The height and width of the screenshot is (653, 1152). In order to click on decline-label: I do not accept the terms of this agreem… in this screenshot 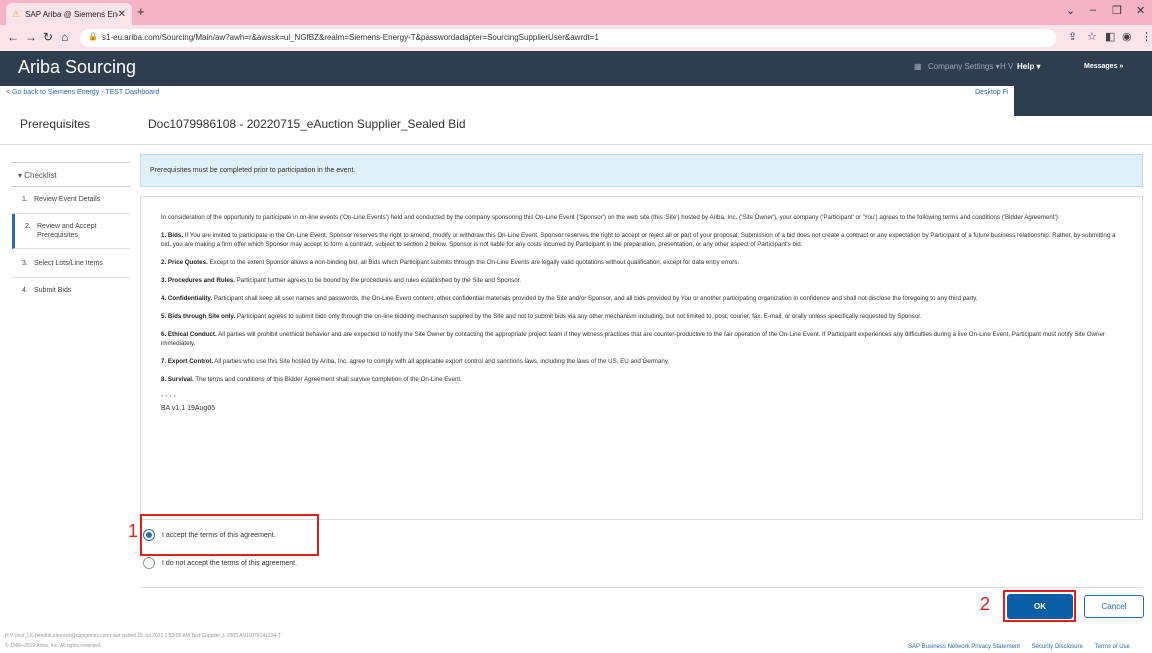, I will do `click(230, 563)`.